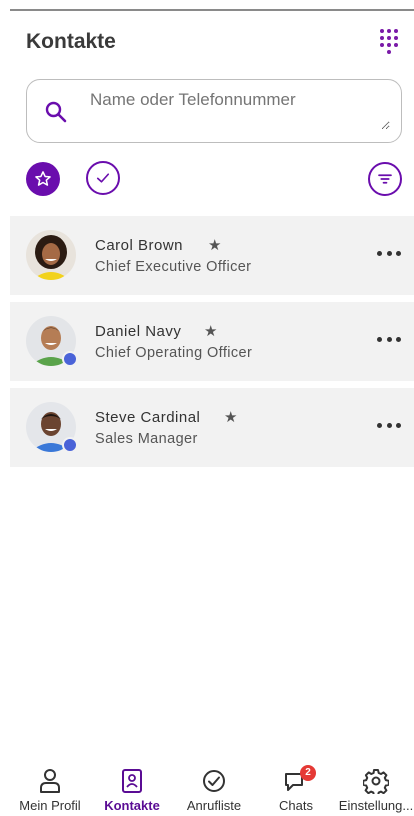  I want to click on favorites-filter-button, so click(43, 179).